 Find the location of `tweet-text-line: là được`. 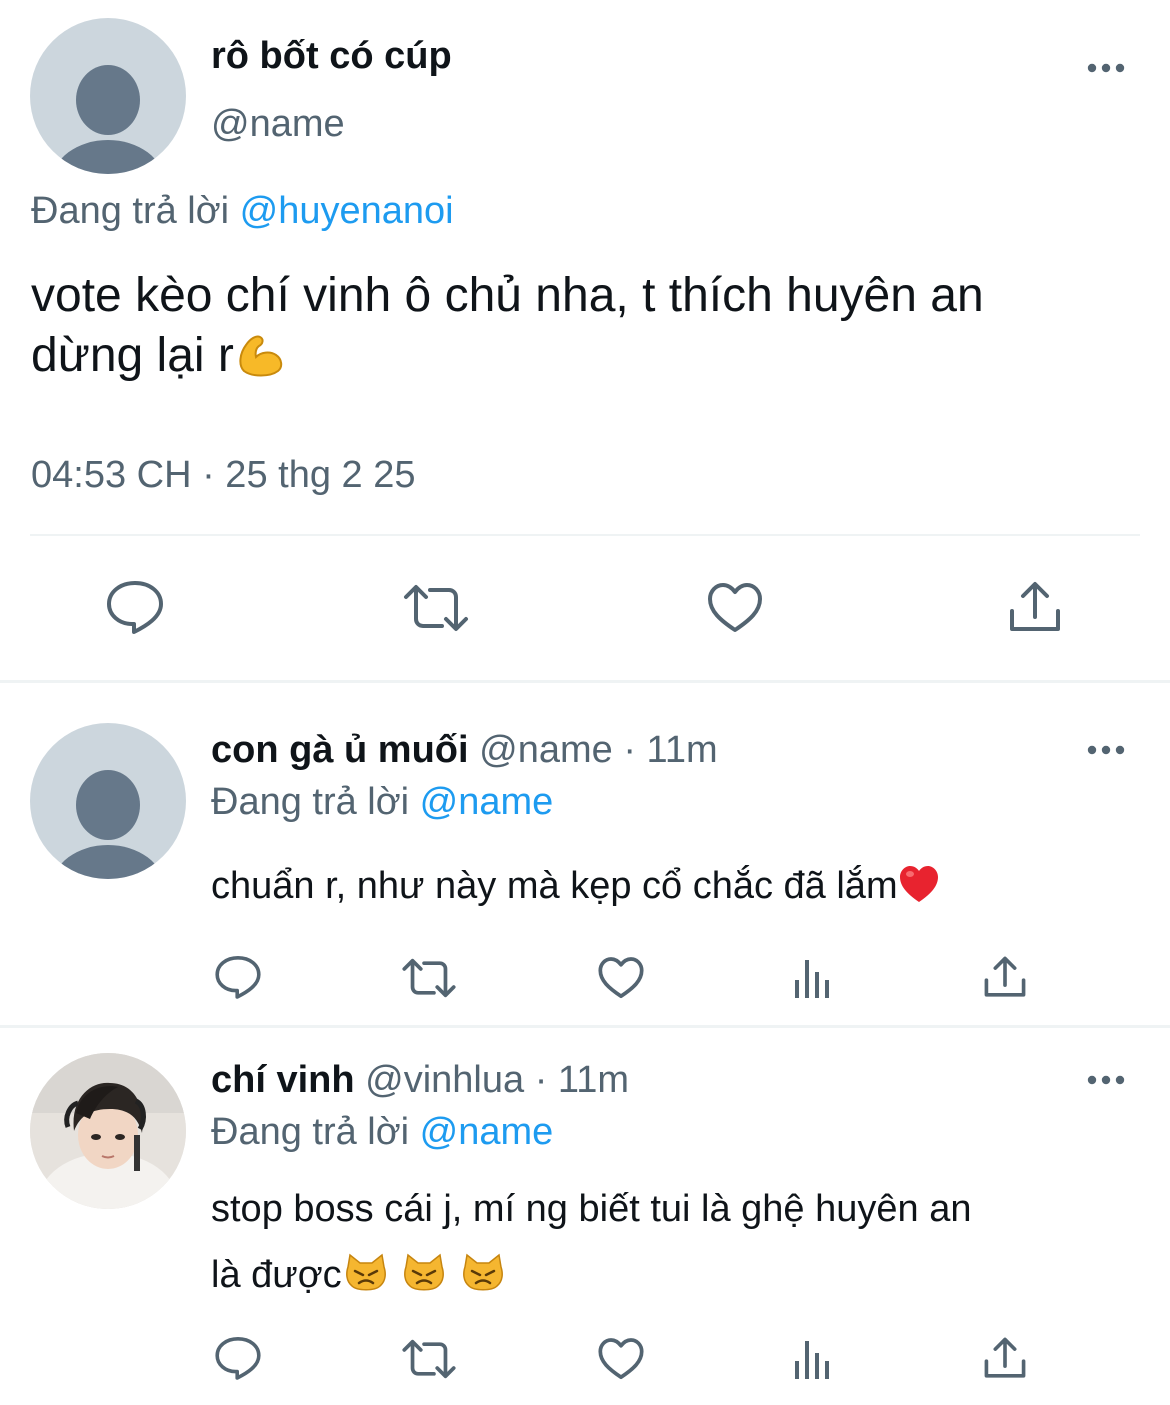

tweet-text-line: là được is located at coordinates (276, 1275).